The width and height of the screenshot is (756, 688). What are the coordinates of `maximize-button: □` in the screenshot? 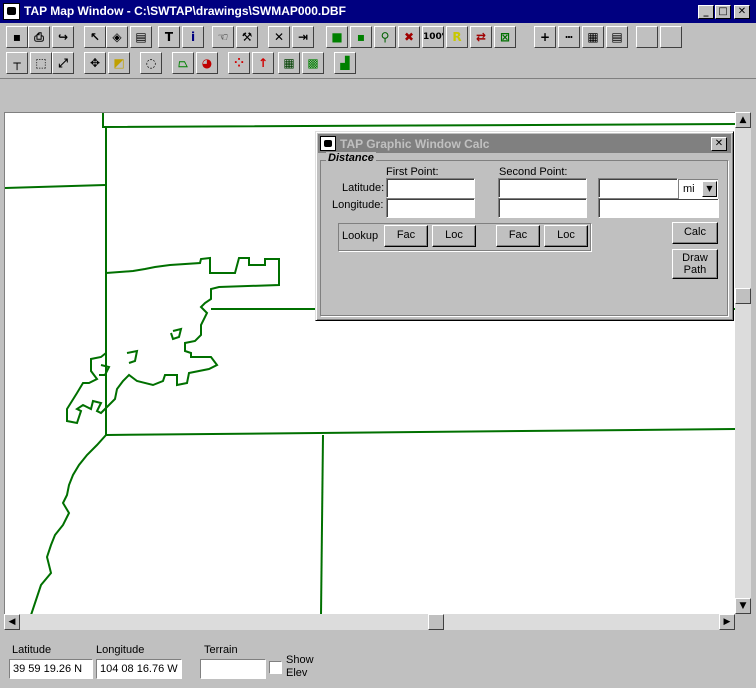 It's located at (723, 12).